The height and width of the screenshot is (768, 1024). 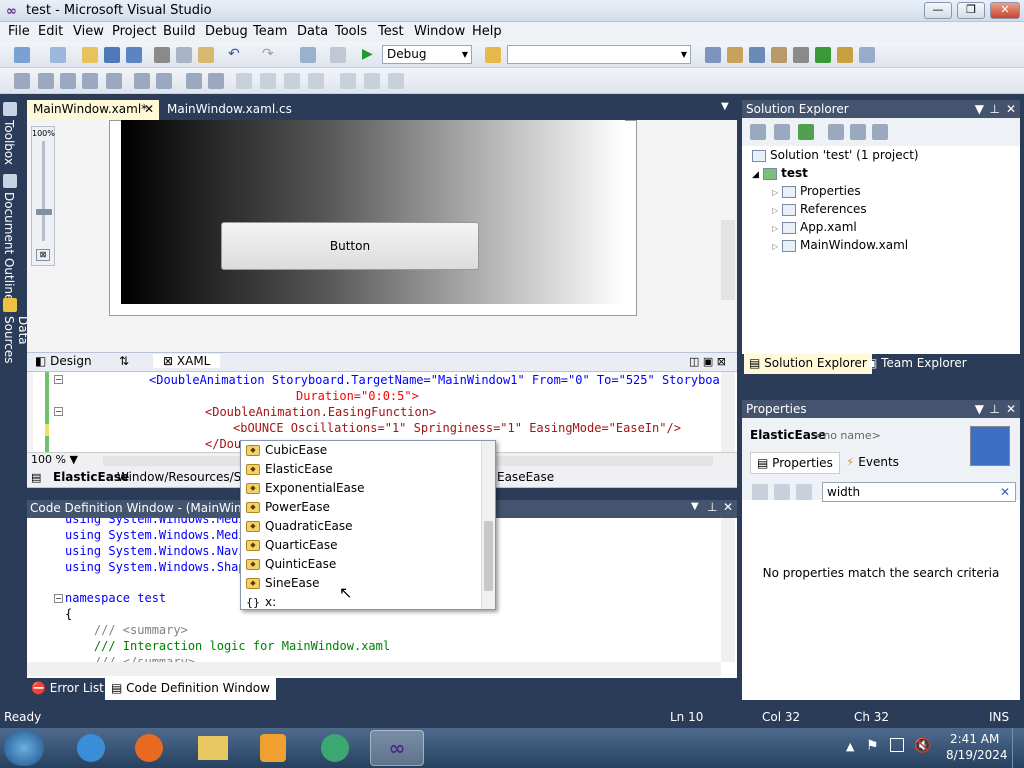 I want to click on clear-bookmarks-icon, so click(x=396, y=81).